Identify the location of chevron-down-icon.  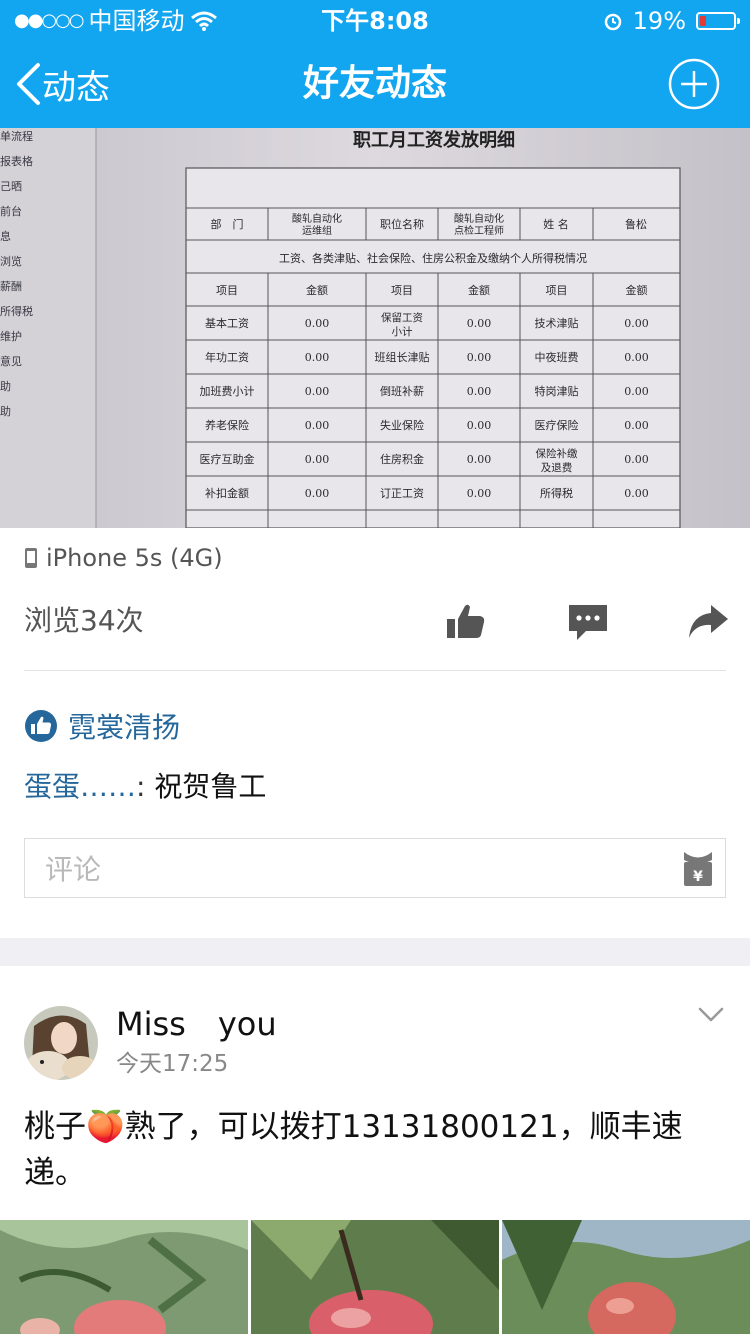
(711, 1015).